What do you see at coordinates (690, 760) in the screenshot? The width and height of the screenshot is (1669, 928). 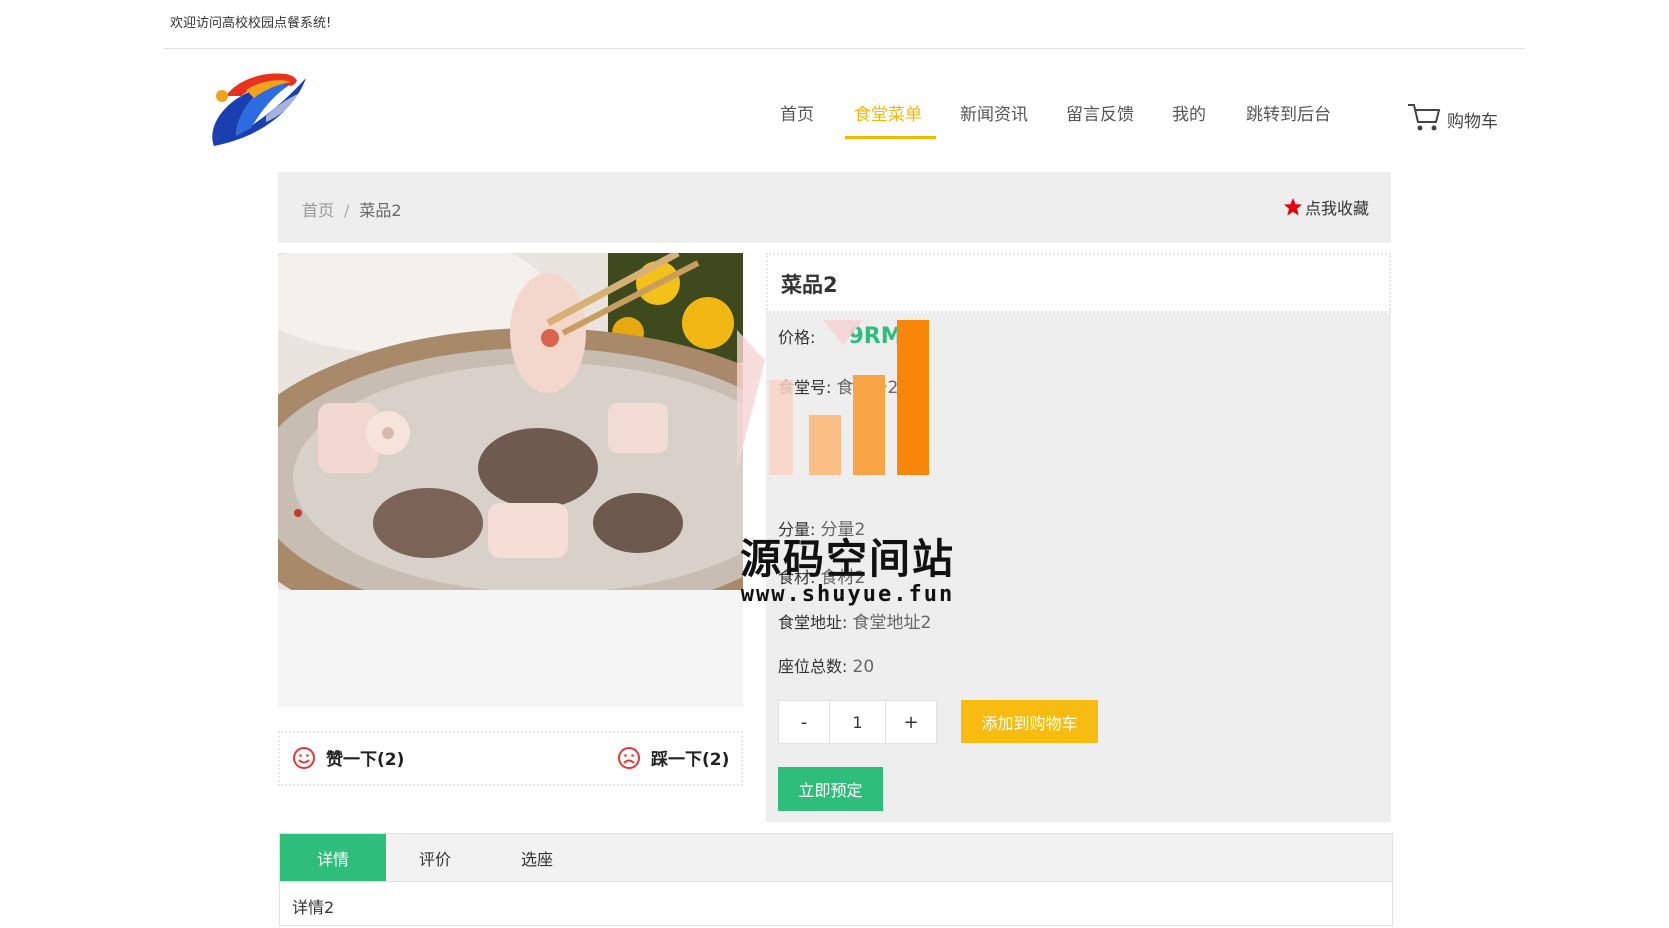 I see `dislike-label: 踩一下(2)` at bounding box center [690, 760].